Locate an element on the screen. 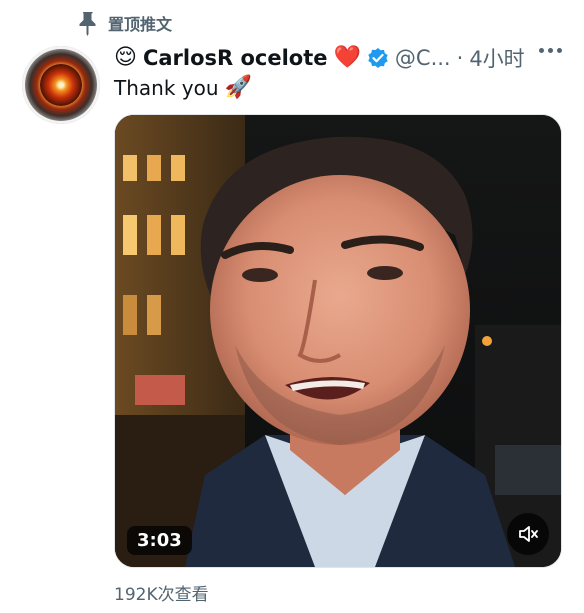  tweet-text: Thank you 🚀 is located at coordinates (183, 88).